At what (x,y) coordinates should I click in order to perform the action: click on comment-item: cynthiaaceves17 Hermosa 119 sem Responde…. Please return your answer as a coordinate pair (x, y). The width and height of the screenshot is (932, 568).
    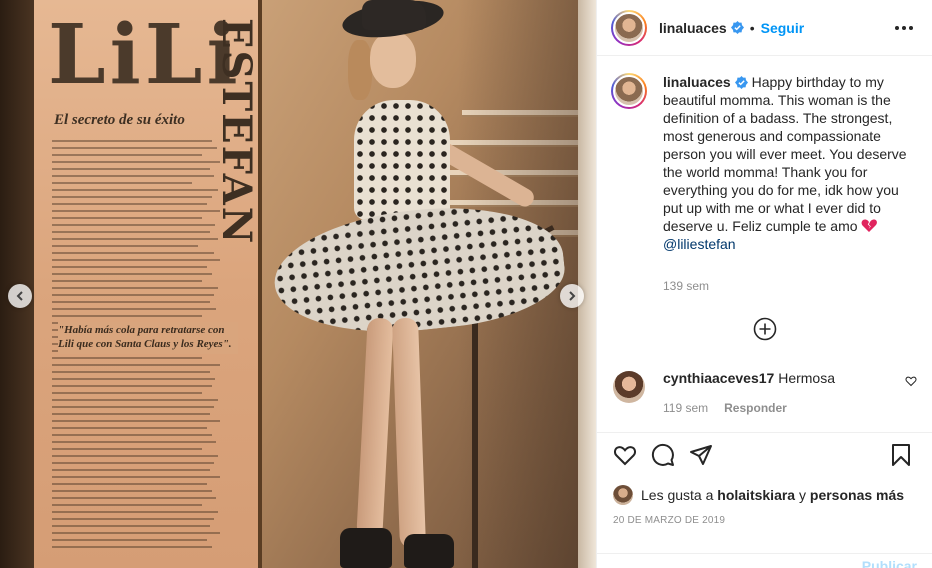
    Looking at the image, I should click on (766, 392).